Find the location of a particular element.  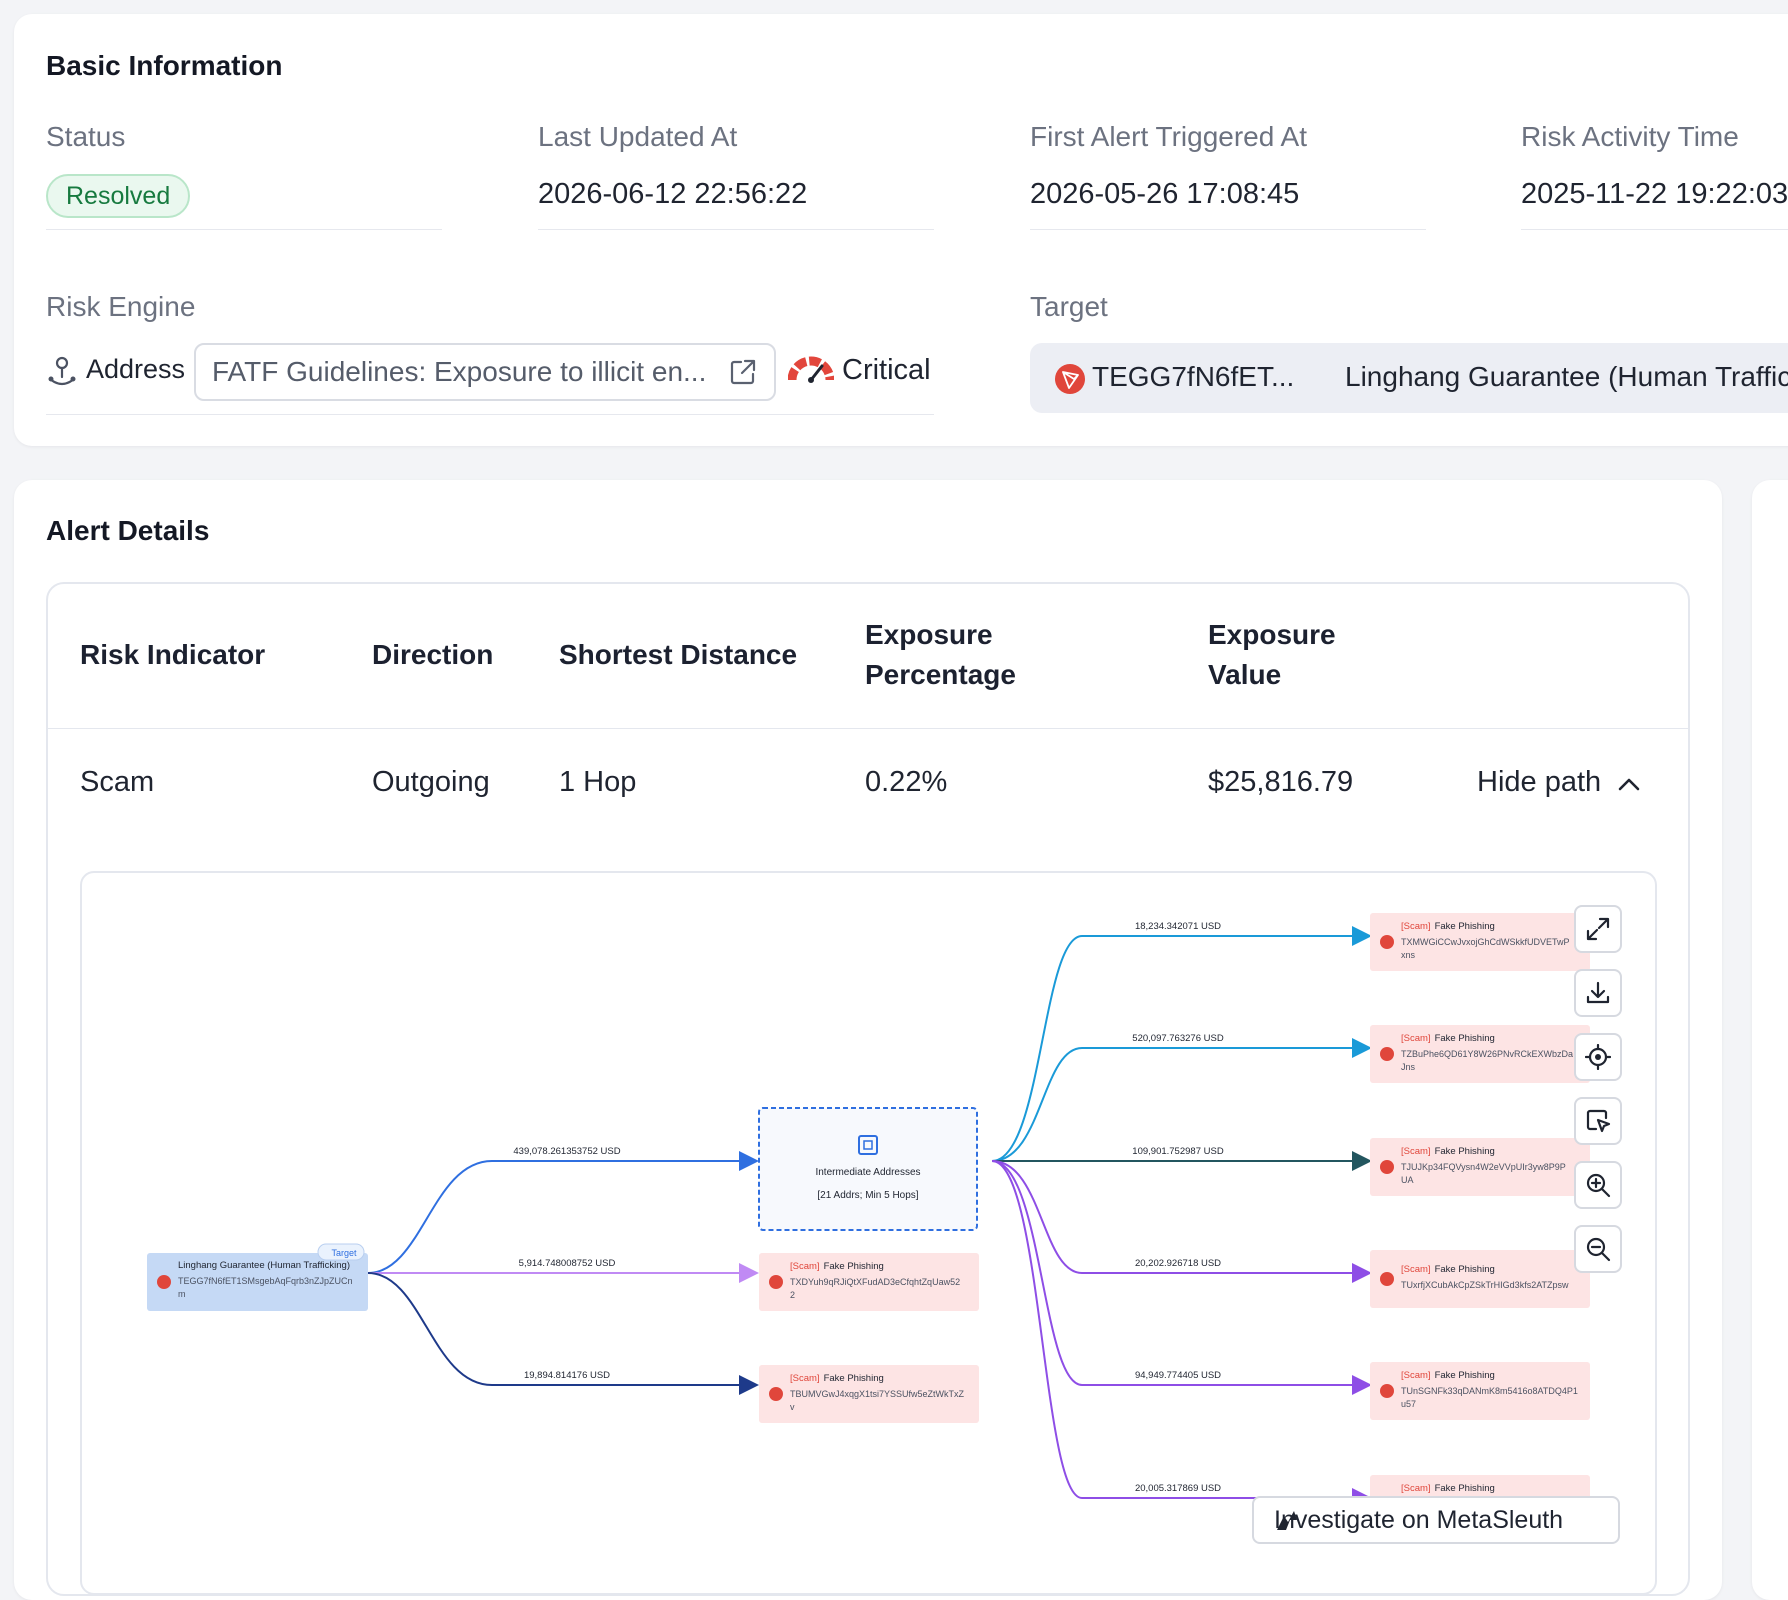

locate-button is located at coordinates (1598, 1057).